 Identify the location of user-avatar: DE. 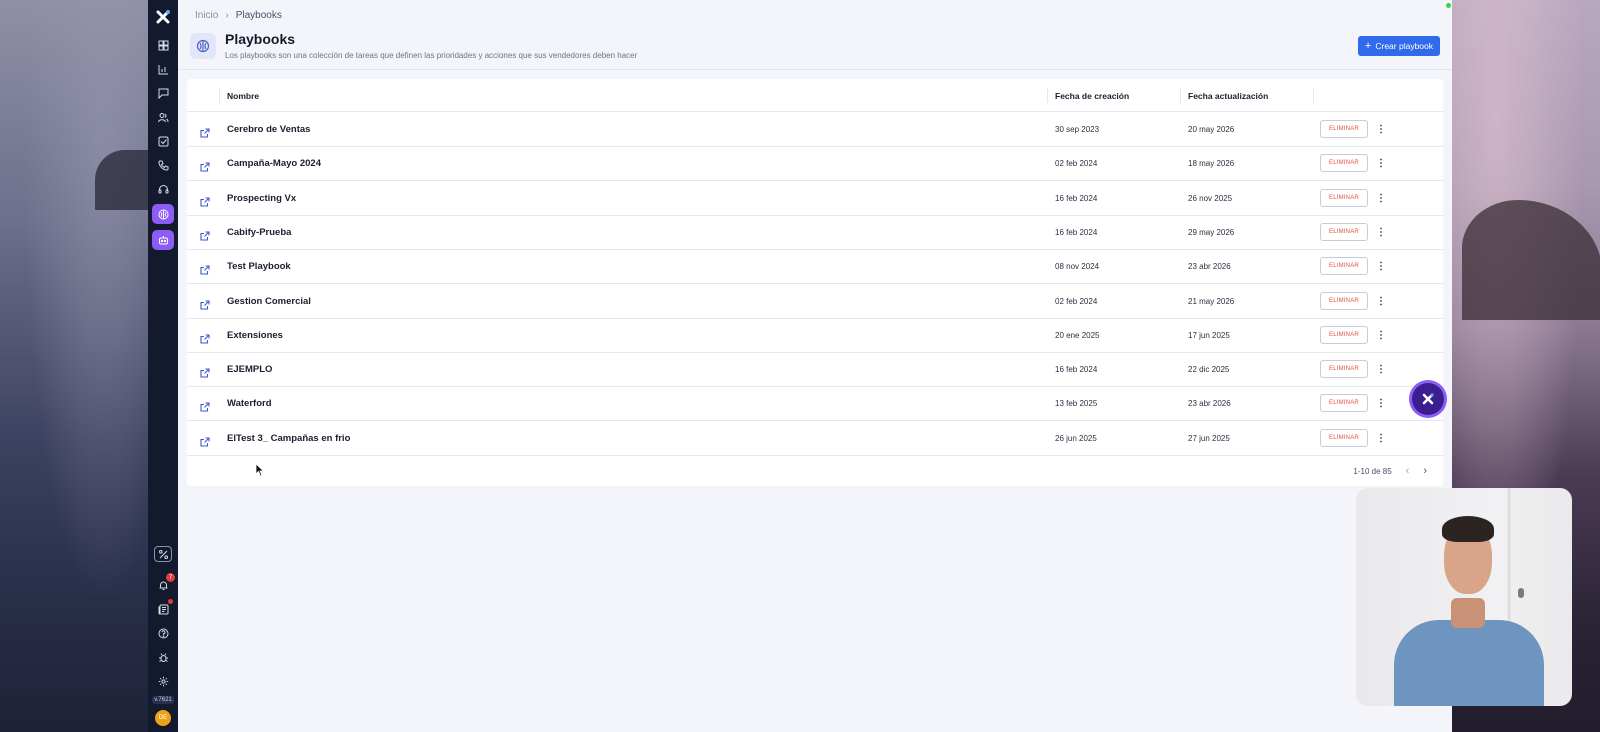
(163, 718).